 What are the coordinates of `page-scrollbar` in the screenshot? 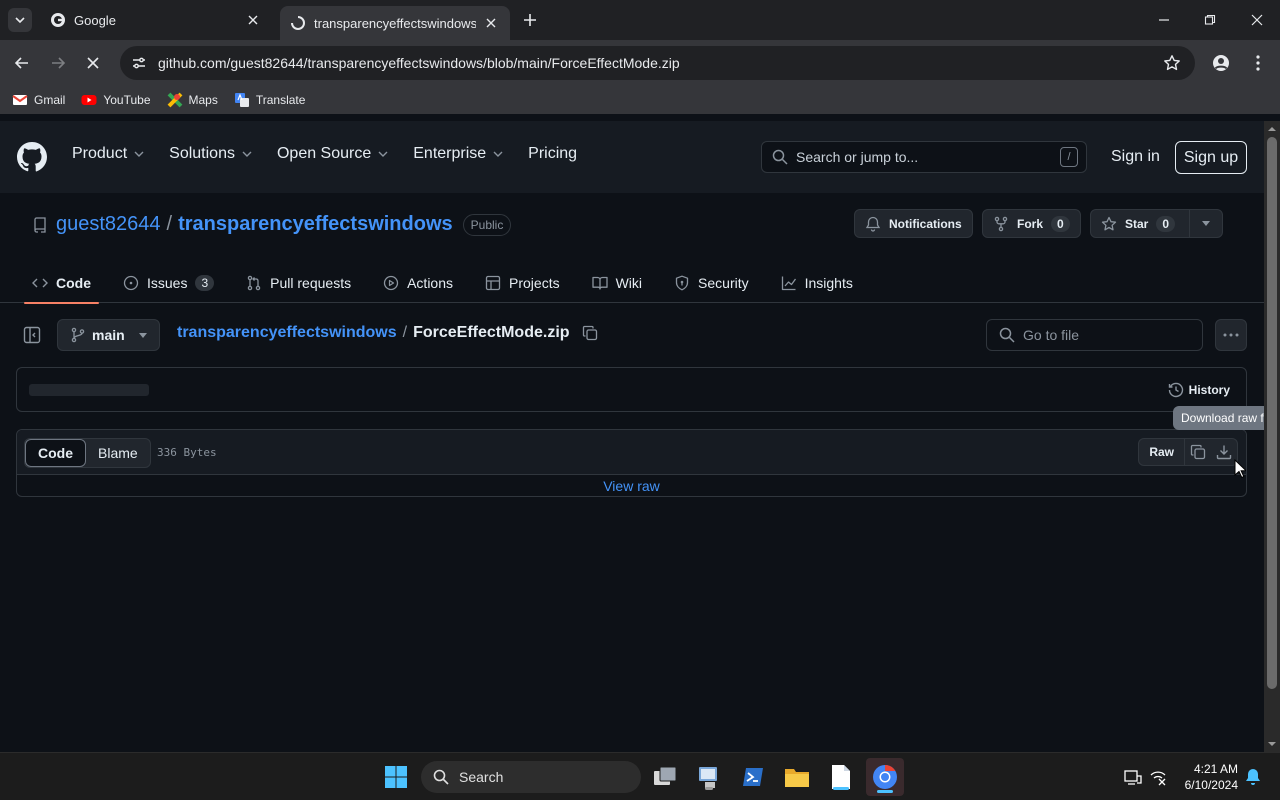 It's located at (1272, 436).